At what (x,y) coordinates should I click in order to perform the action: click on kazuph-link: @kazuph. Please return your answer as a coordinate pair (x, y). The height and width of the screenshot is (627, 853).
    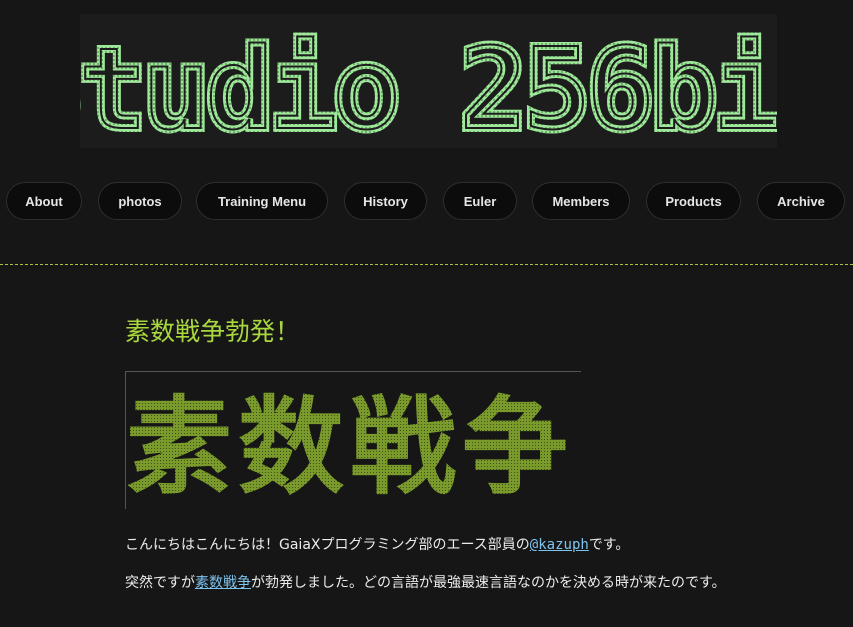
    Looking at the image, I should click on (559, 545).